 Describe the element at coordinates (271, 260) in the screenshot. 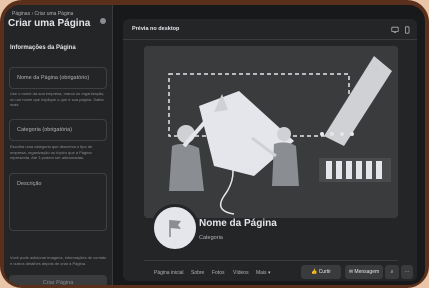

I see `divider` at that location.